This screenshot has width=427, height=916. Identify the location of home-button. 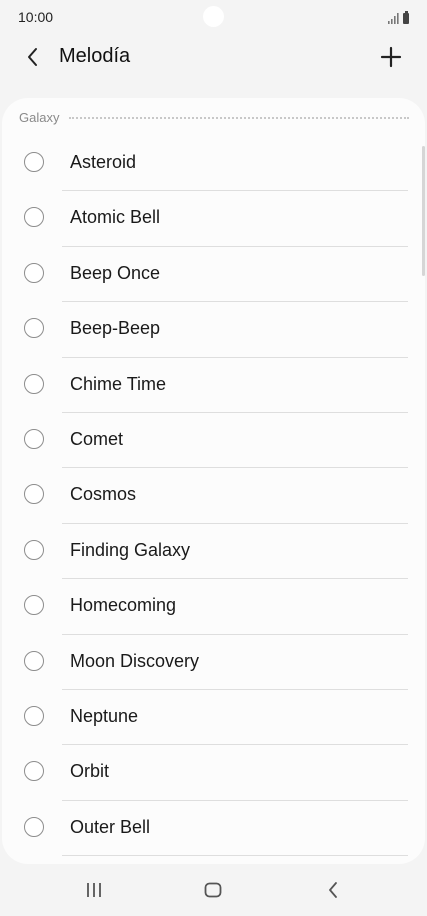
(213, 890).